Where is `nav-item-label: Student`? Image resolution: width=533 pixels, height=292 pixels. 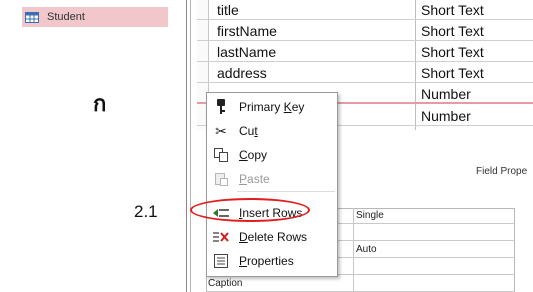 nav-item-label: Student is located at coordinates (66, 17).